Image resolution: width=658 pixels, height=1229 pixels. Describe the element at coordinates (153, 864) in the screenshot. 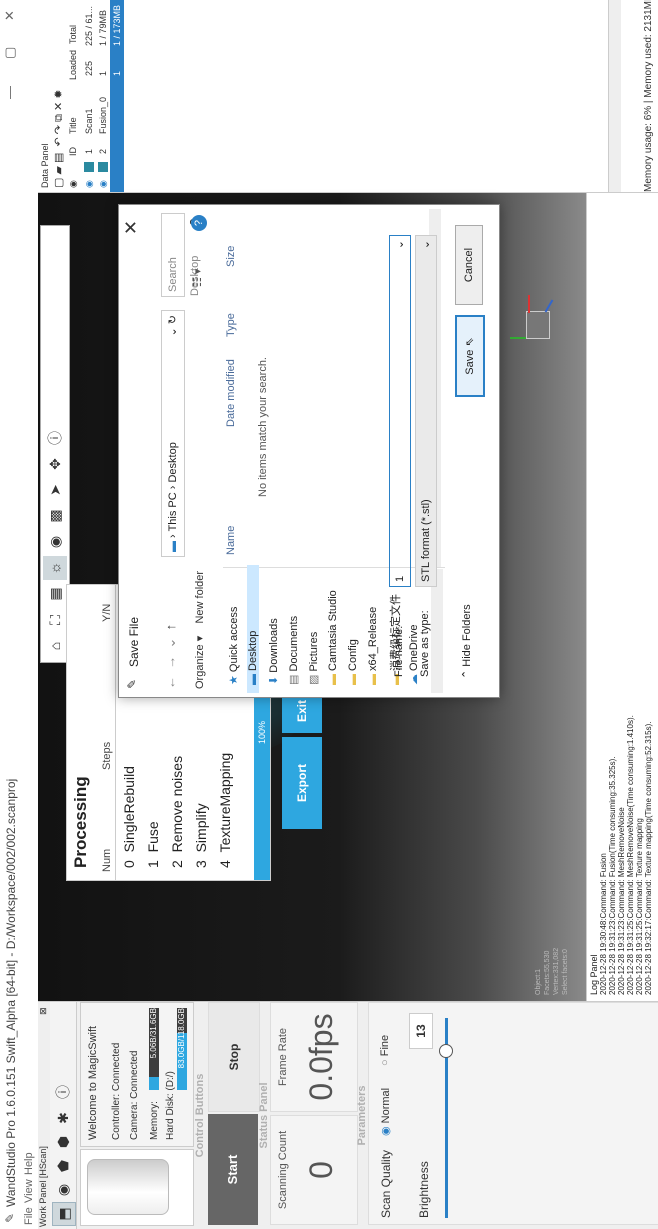

I see `step-num: 1` at that location.